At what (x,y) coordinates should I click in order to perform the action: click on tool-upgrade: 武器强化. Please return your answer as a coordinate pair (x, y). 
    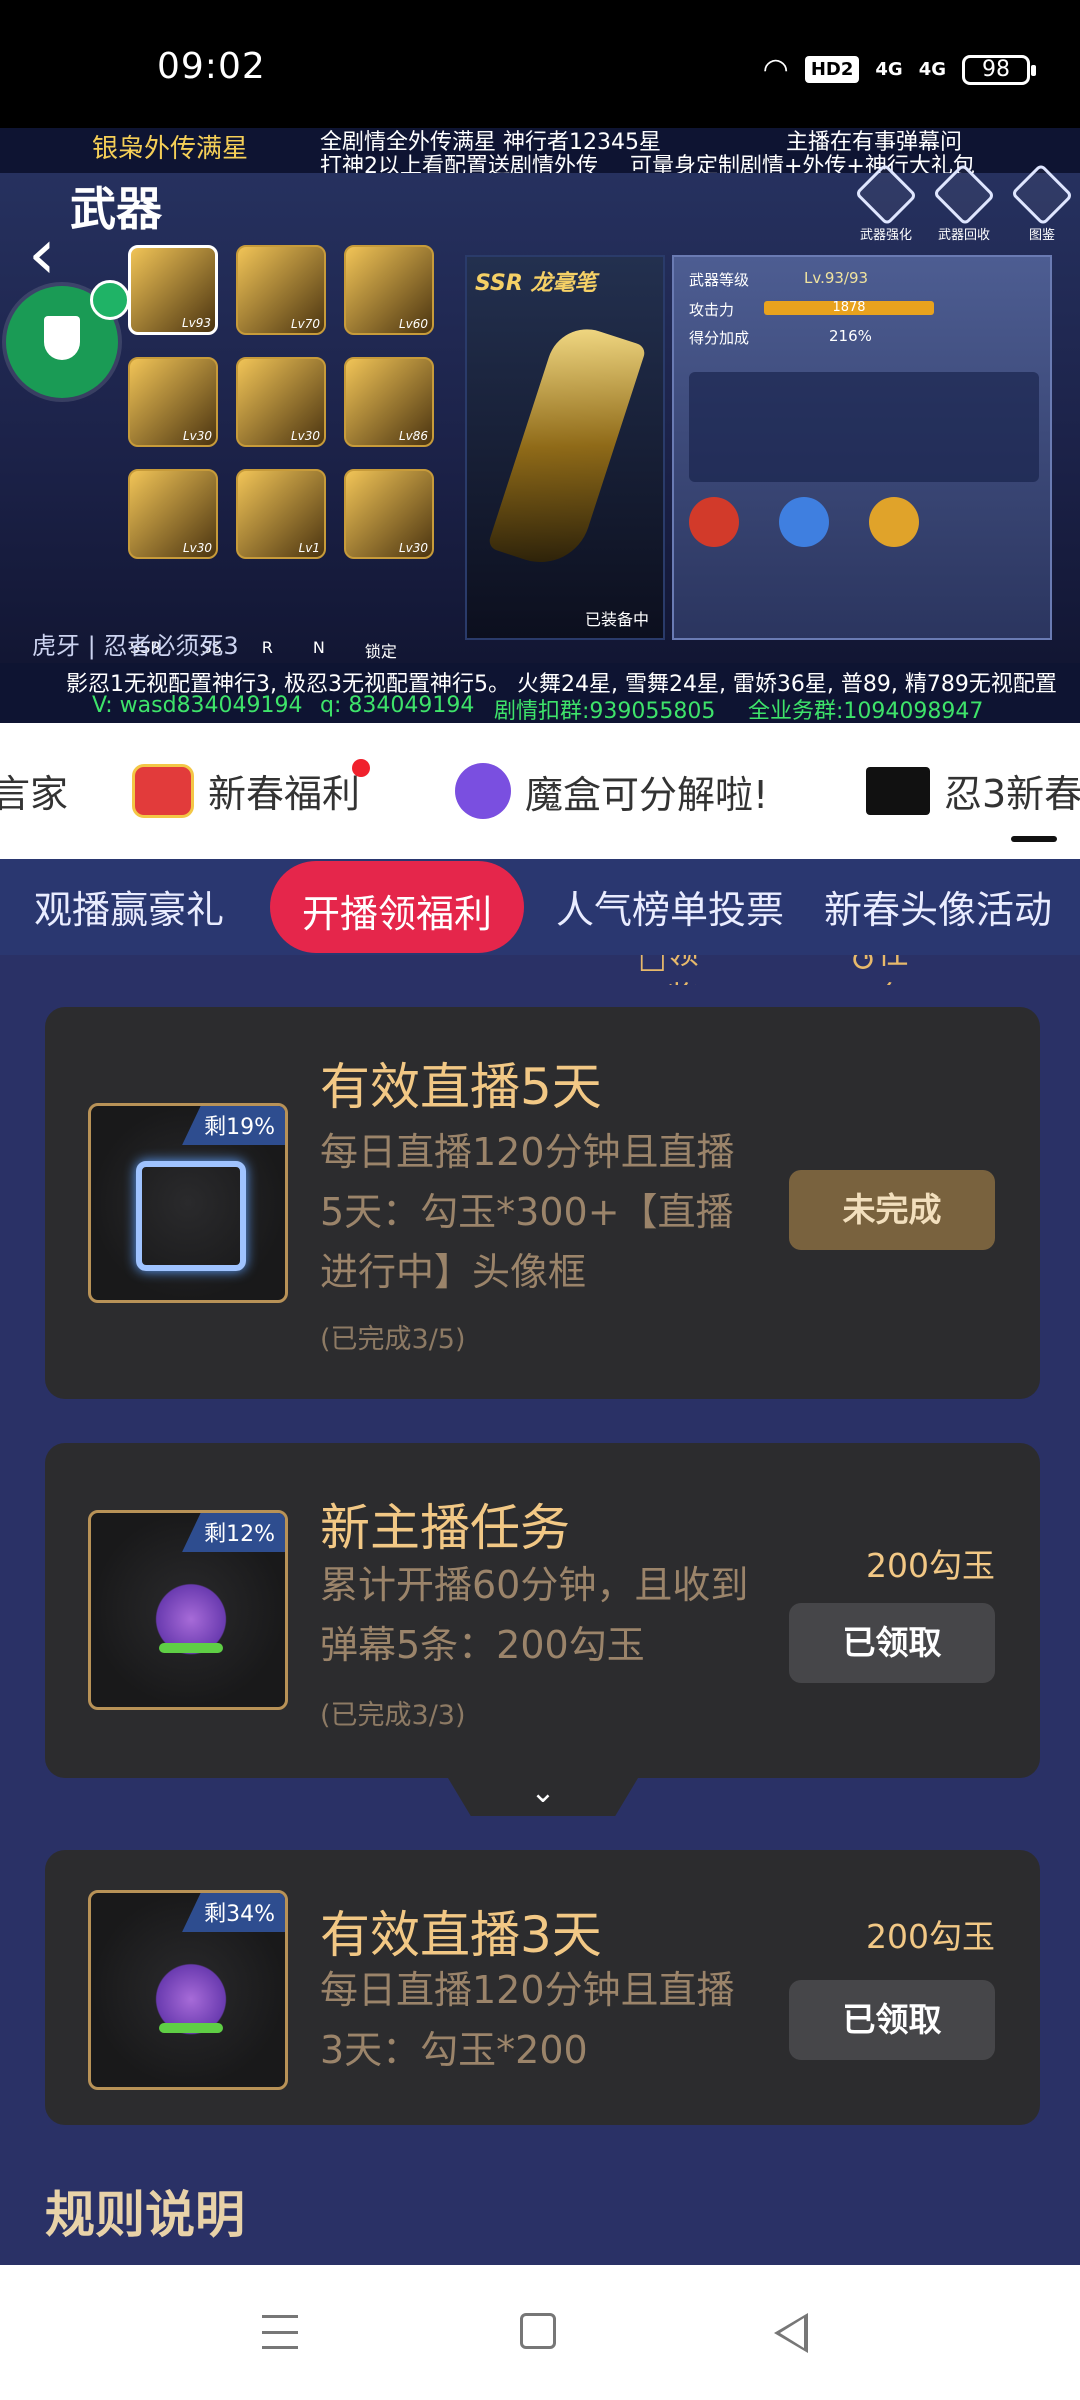
    Looking at the image, I should click on (886, 203).